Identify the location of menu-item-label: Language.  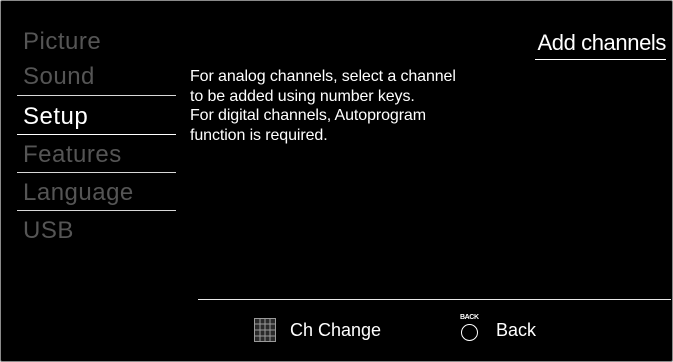
(78, 192).